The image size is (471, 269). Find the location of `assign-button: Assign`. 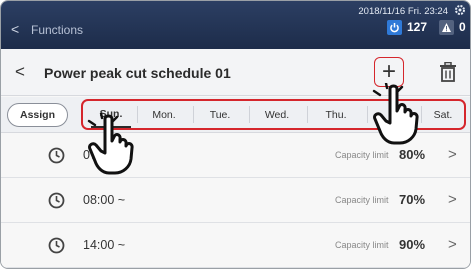

assign-button: Assign is located at coordinates (37, 115).